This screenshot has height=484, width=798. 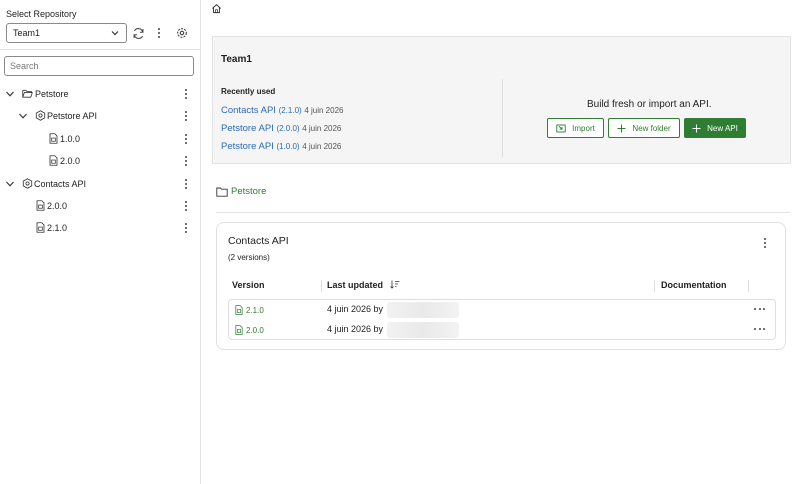 I want to click on new-folder-button: New folder, so click(x=644, y=128).